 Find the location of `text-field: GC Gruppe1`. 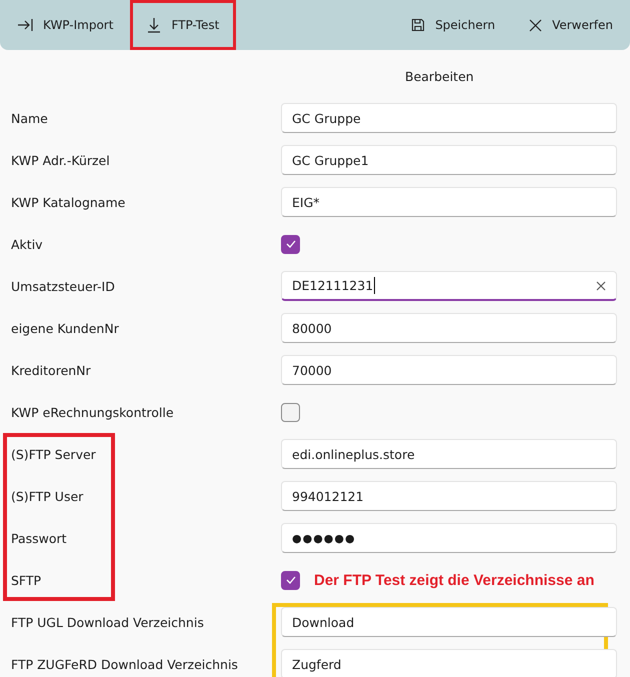

text-field: GC Gruppe1 is located at coordinates (449, 160).